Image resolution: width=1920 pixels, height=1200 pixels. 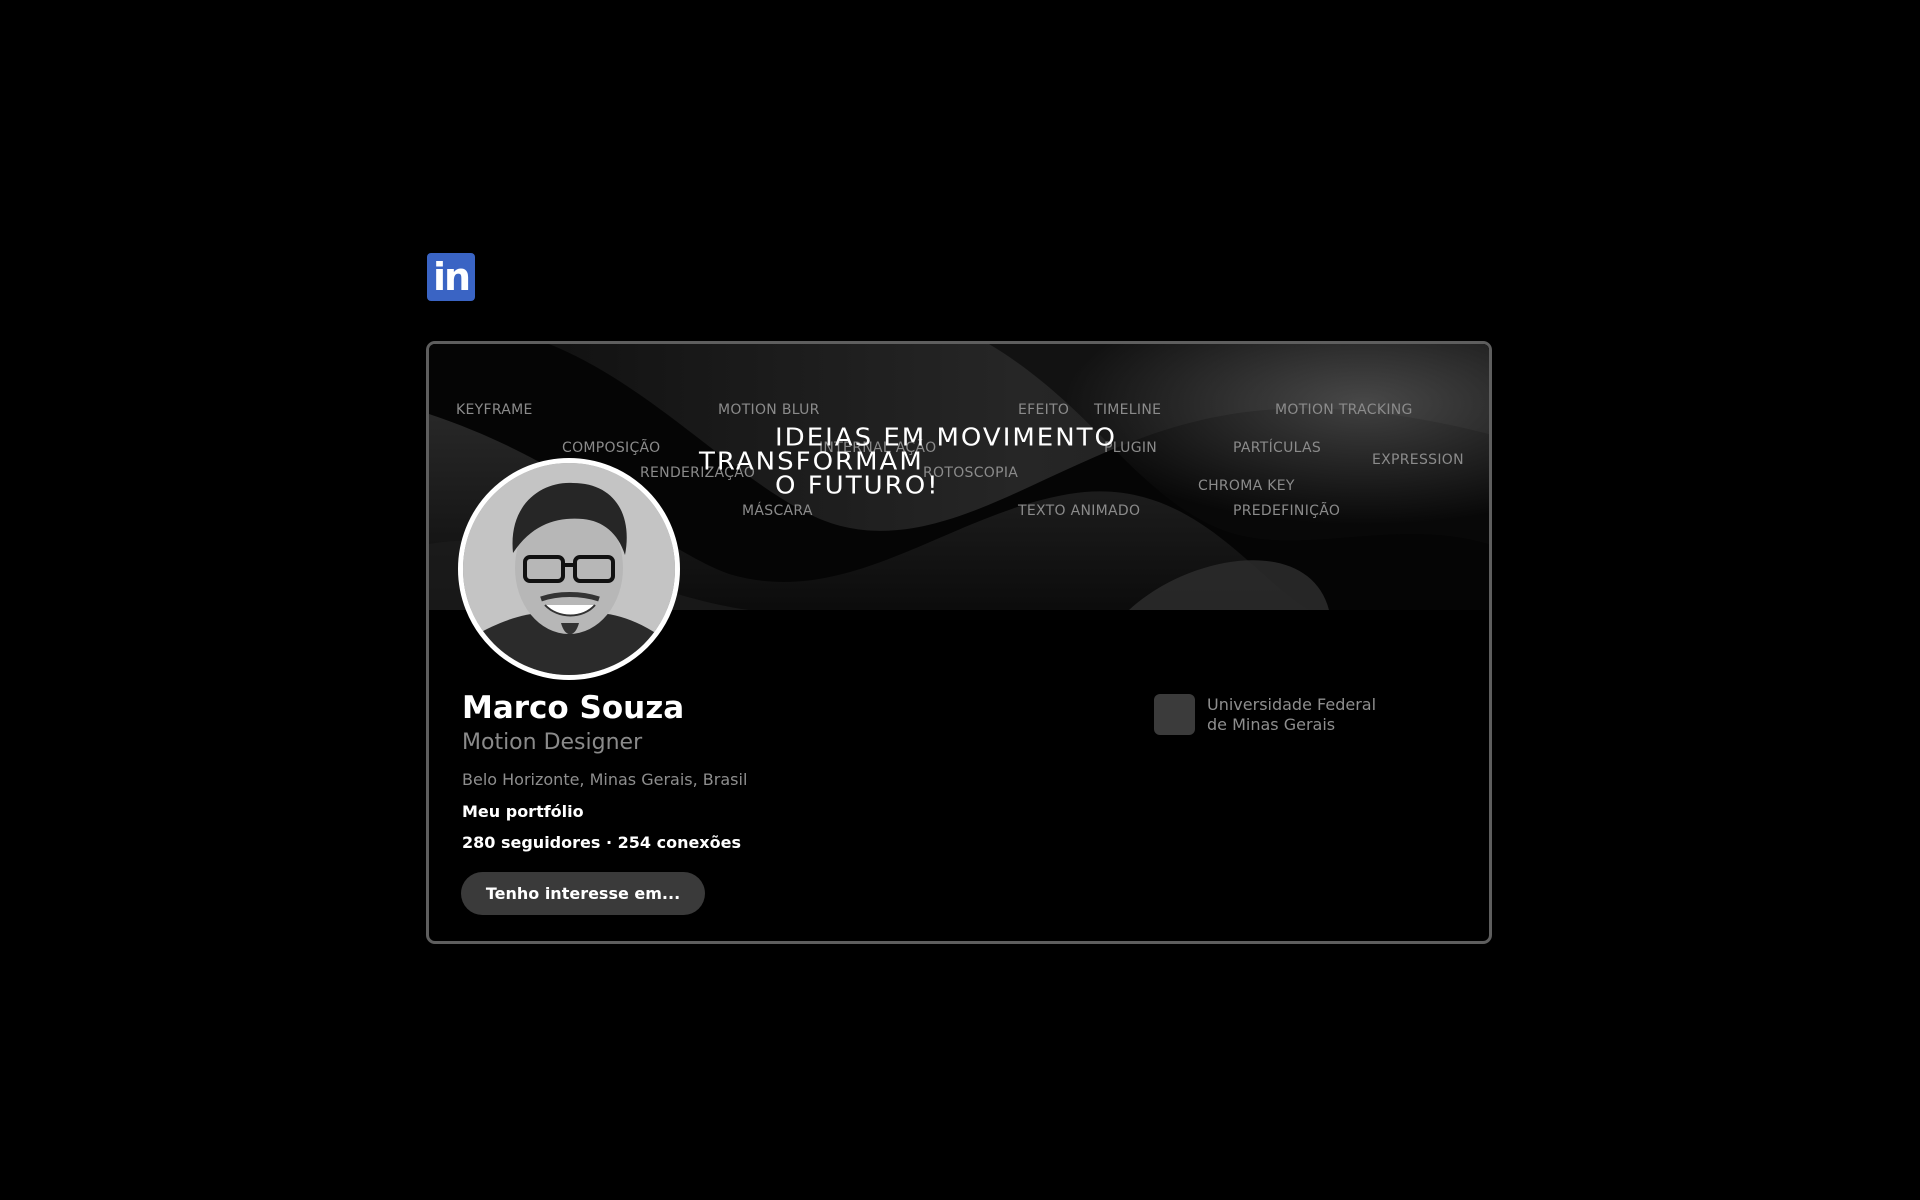 What do you see at coordinates (552, 742) in the screenshot?
I see `profile-role: Motion Designer` at bounding box center [552, 742].